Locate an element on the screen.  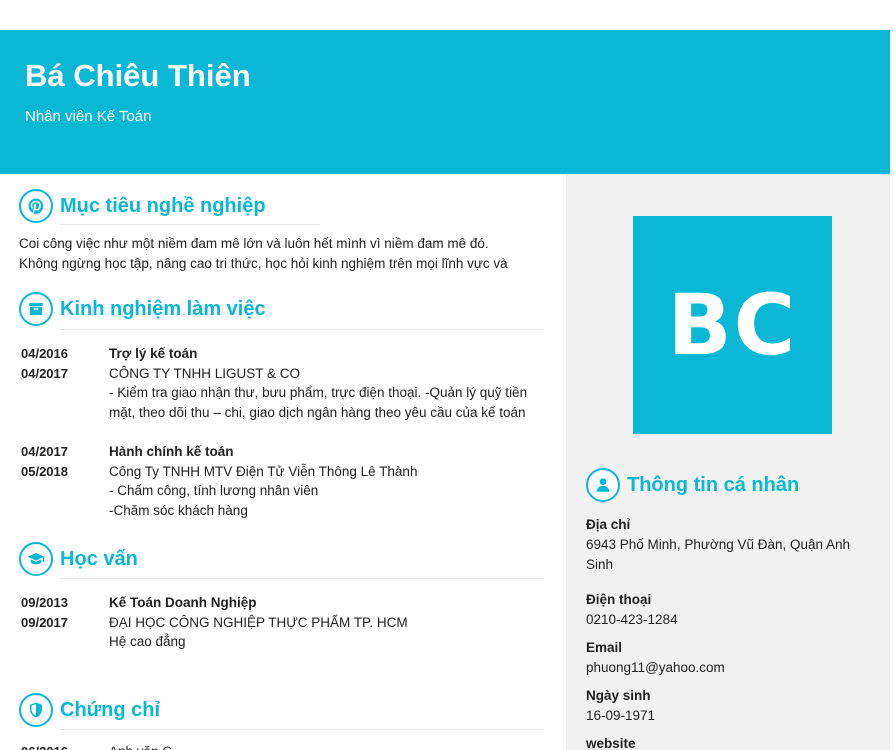
entry-dates: 09/2013 09/2017 is located at coordinates (61, 613).